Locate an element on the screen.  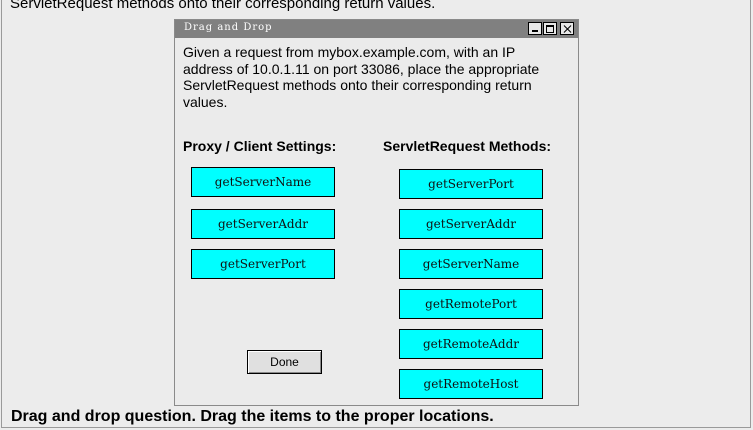
drop-target-3: getServerPort is located at coordinates (263, 264).